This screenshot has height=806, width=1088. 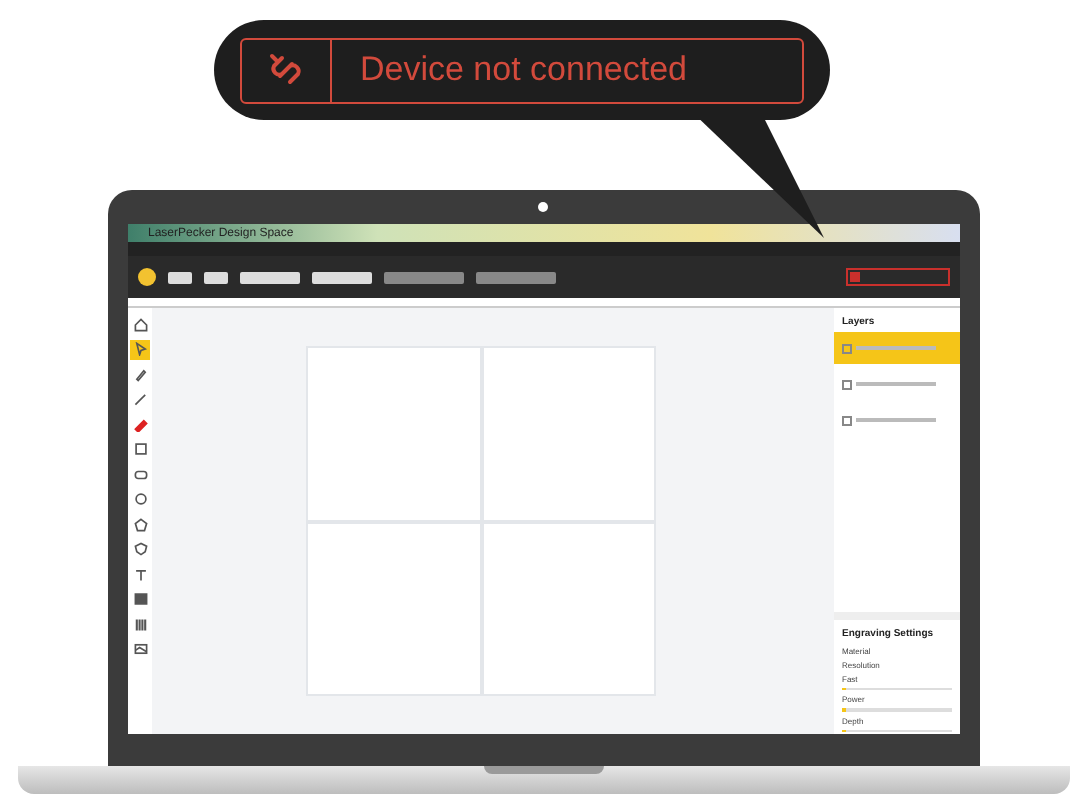 I want to click on eraser-icon, so click(x=140, y=424).